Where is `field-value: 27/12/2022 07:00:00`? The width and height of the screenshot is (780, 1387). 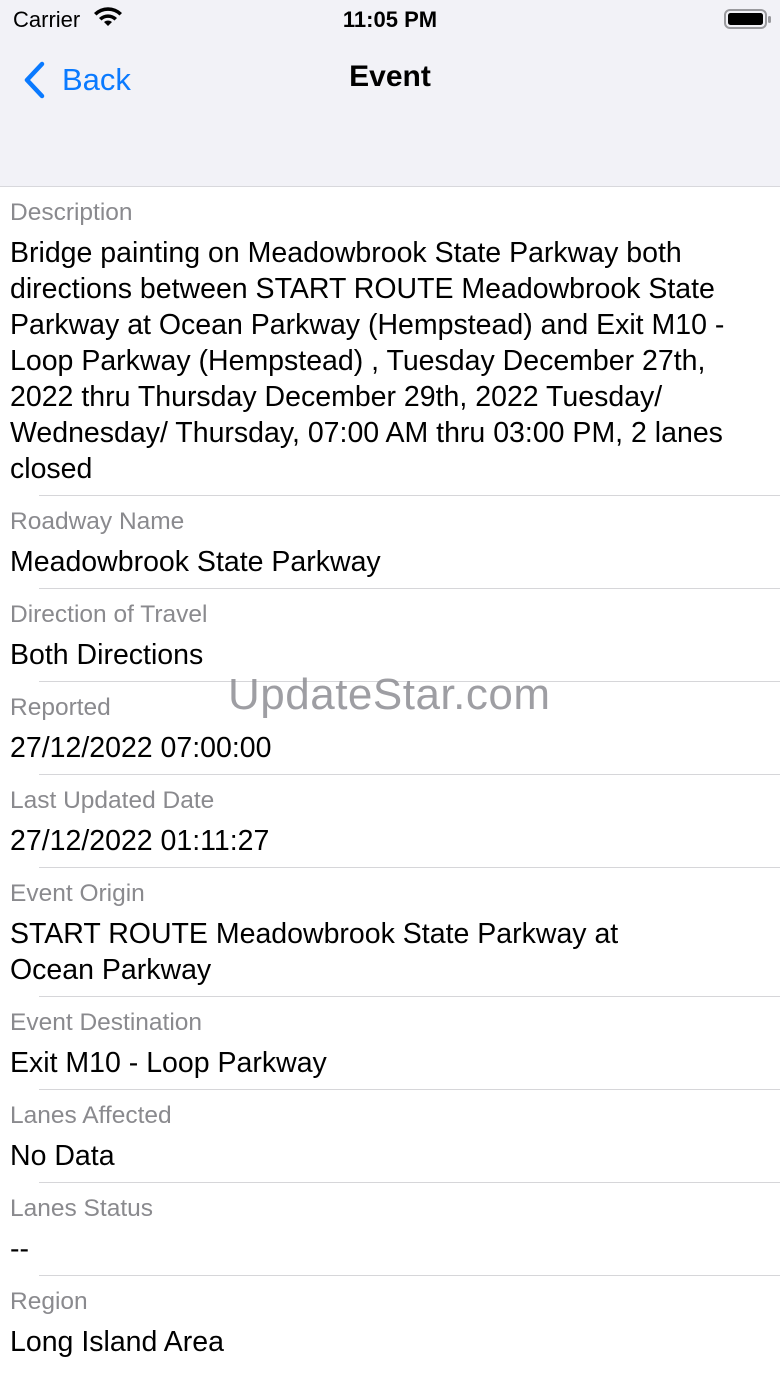 field-value: 27/12/2022 07:00:00 is located at coordinates (141, 748).